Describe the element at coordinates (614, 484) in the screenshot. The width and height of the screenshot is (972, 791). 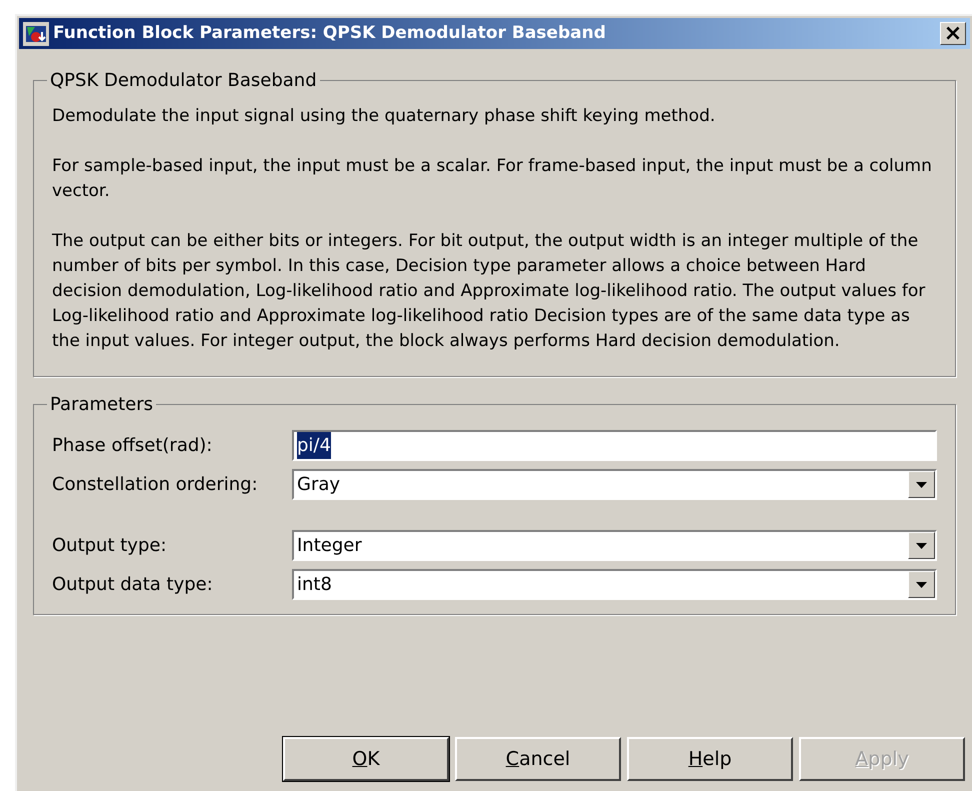
I see `dropdown: Gray` at that location.